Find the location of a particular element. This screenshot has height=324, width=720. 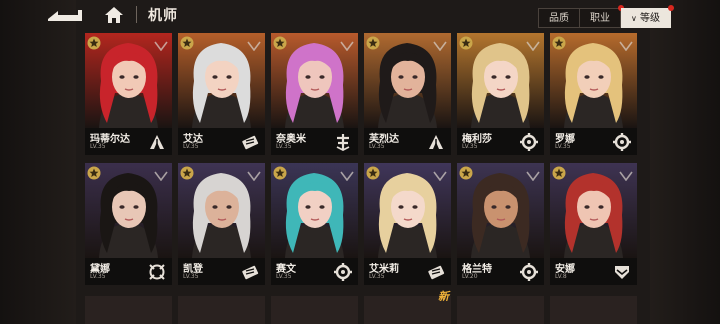

home-button is located at coordinates (114, 15).